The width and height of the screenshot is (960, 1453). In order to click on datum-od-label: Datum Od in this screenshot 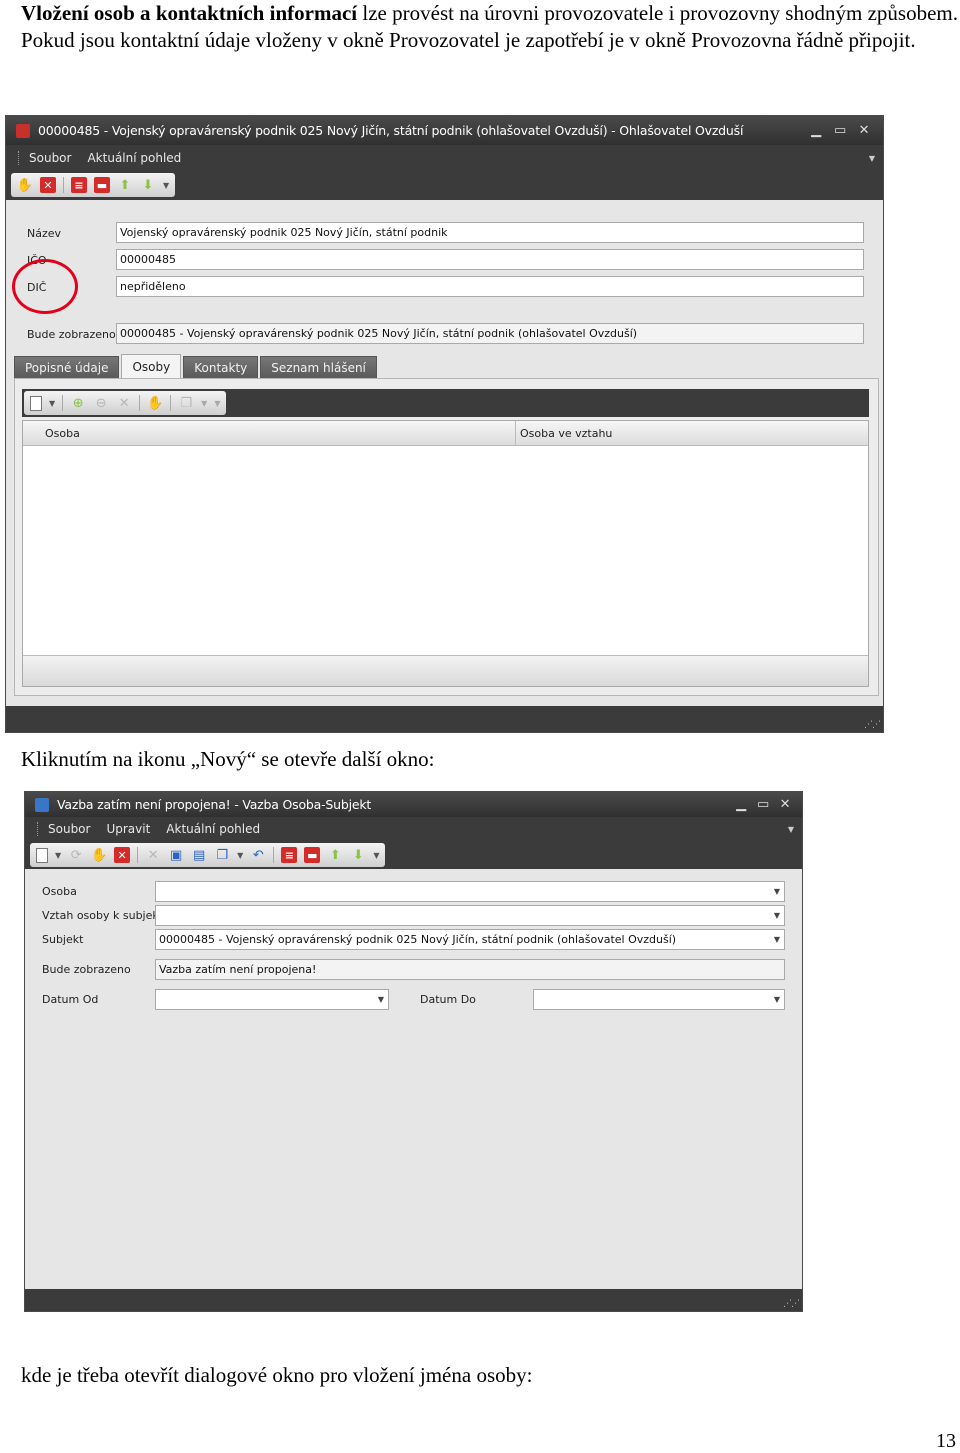, I will do `click(70, 999)`.